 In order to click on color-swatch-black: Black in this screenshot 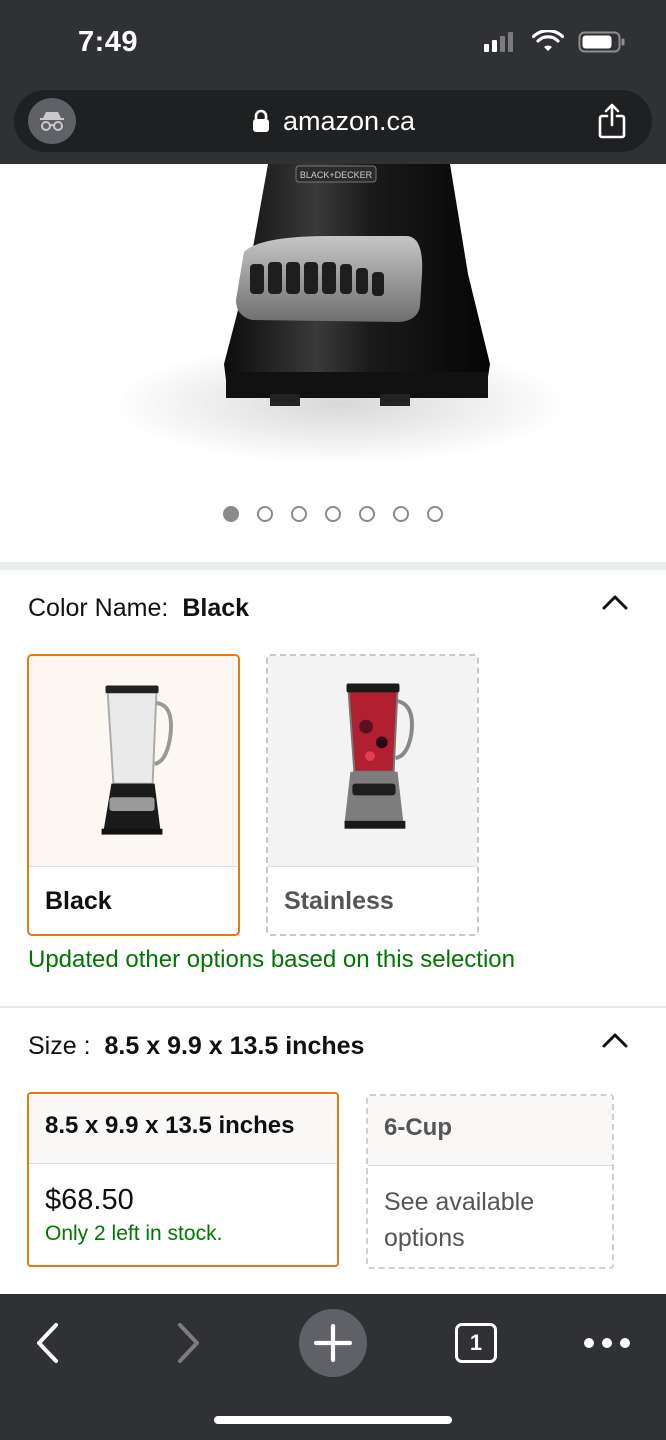, I will do `click(133, 795)`.